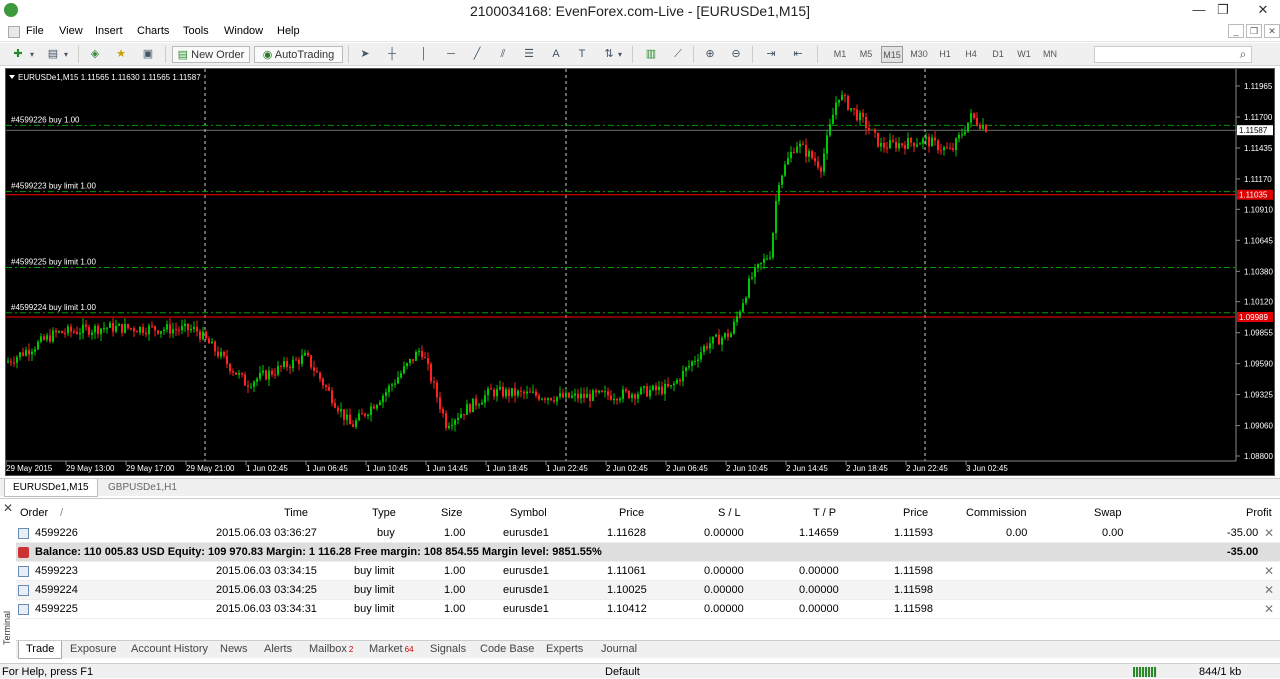  What do you see at coordinates (66, 54) in the screenshot?
I see `profiles-dropdown-icon: ▾` at bounding box center [66, 54].